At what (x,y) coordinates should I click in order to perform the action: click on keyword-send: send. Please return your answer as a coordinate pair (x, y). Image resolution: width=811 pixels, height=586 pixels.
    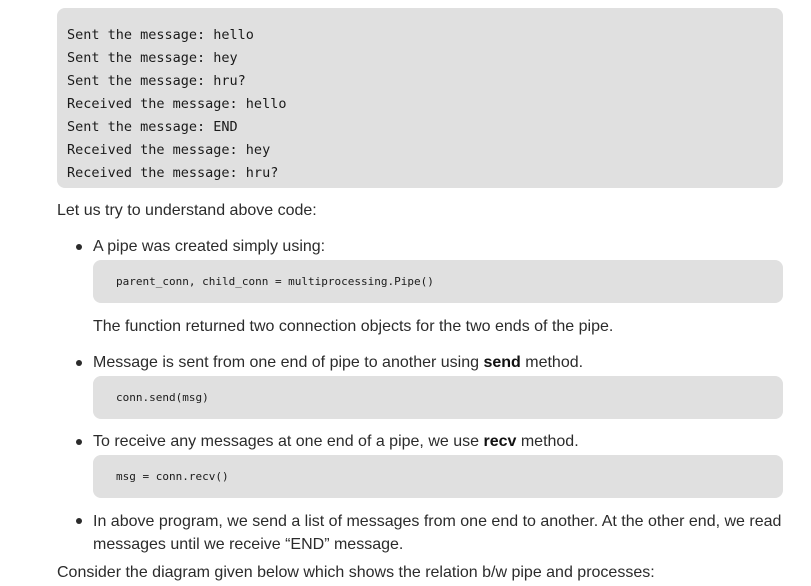
    Looking at the image, I should click on (502, 362).